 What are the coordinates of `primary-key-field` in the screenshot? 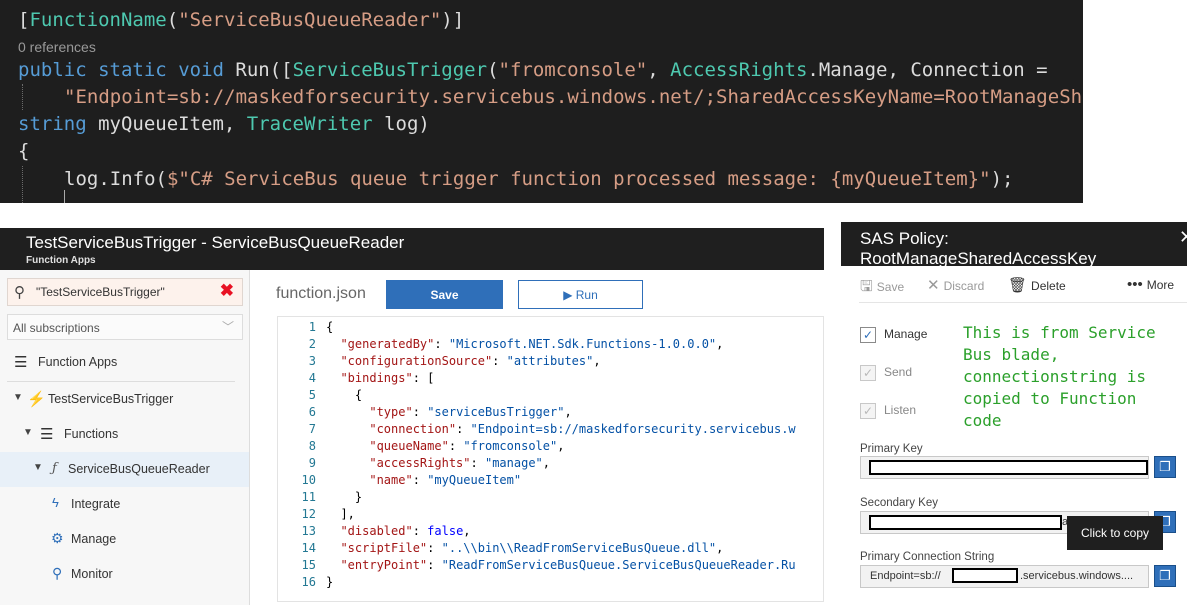 It's located at (1004, 467).